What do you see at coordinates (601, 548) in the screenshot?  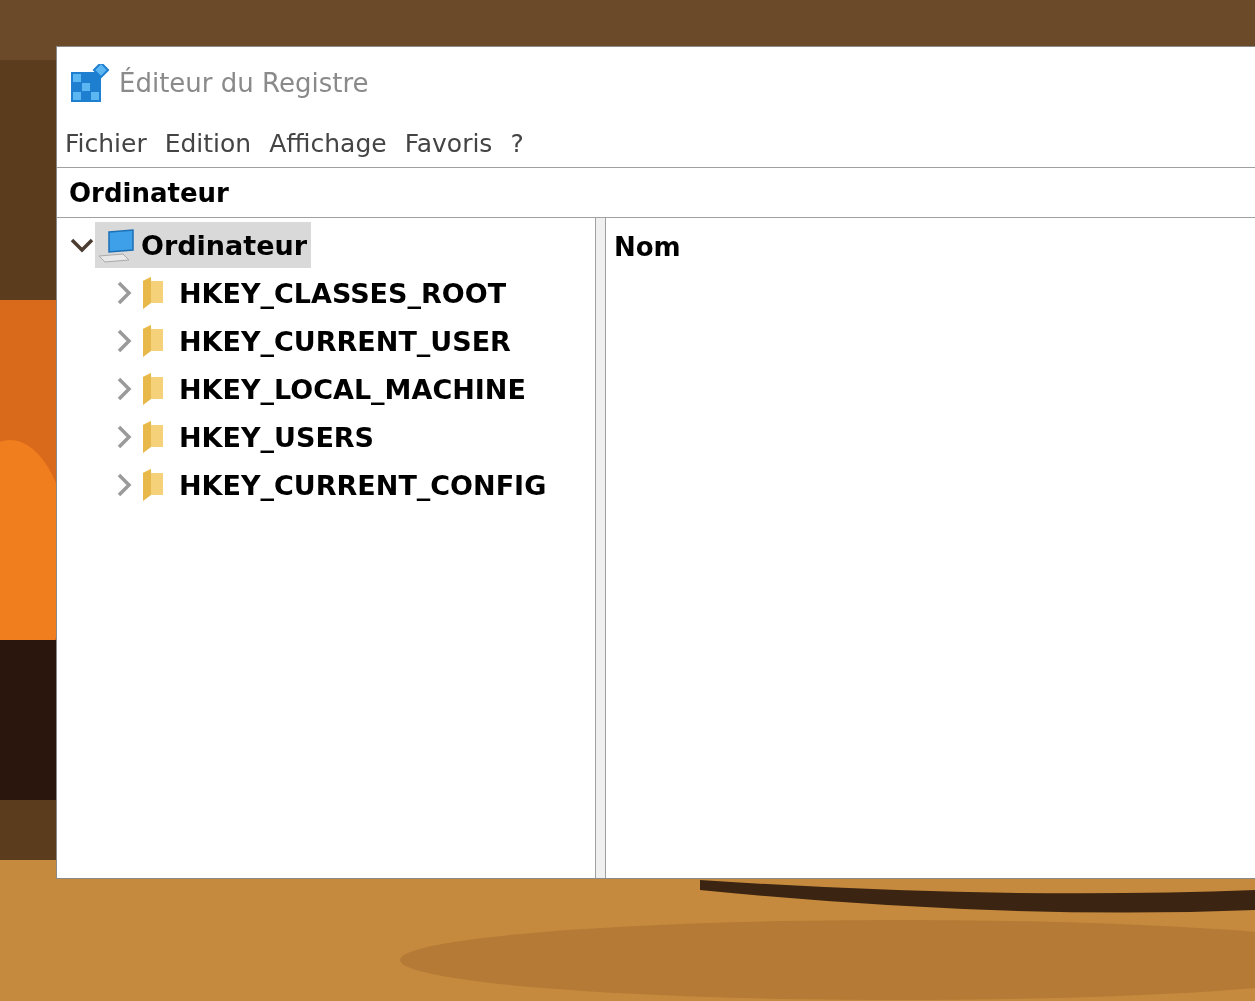 I see `pane-splitter` at bounding box center [601, 548].